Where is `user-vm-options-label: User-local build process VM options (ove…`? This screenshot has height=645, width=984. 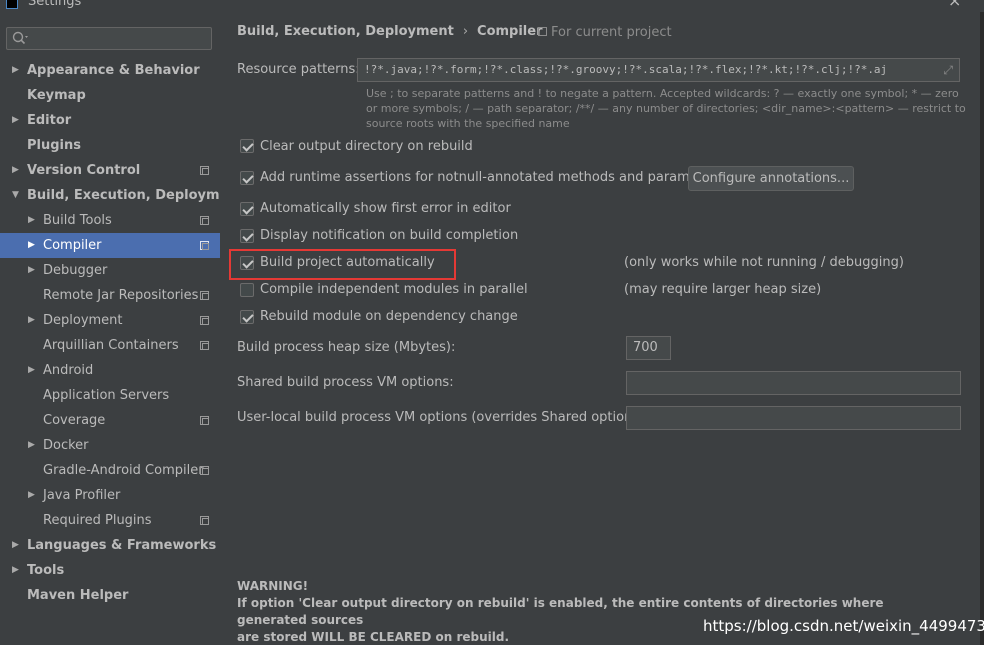 user-vm-options-label: User-local build process VM options (ove… is located at coordinates (443, 417).